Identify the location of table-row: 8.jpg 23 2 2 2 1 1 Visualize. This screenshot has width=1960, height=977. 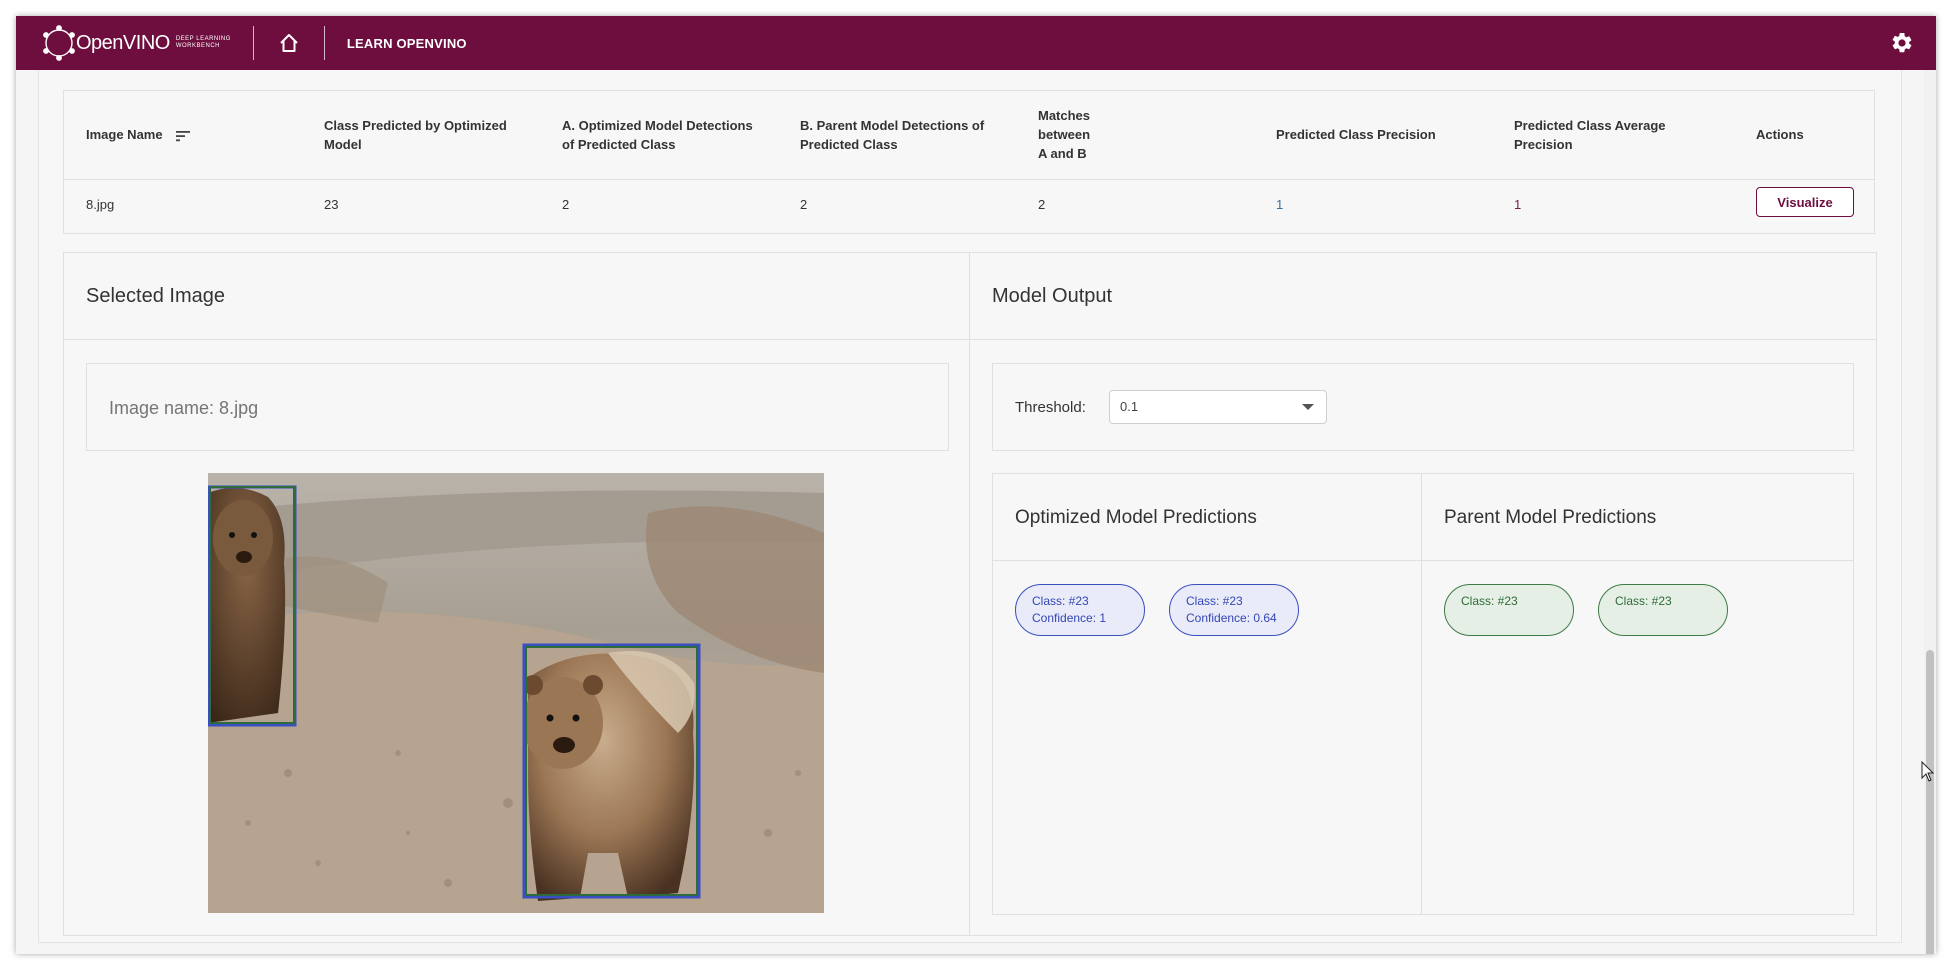
(969, 205).